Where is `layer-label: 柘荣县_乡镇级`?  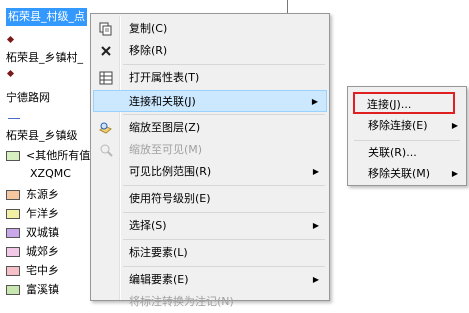 layer-label: 柘荣县_乡镇级 is located at coordinates (42, 136).